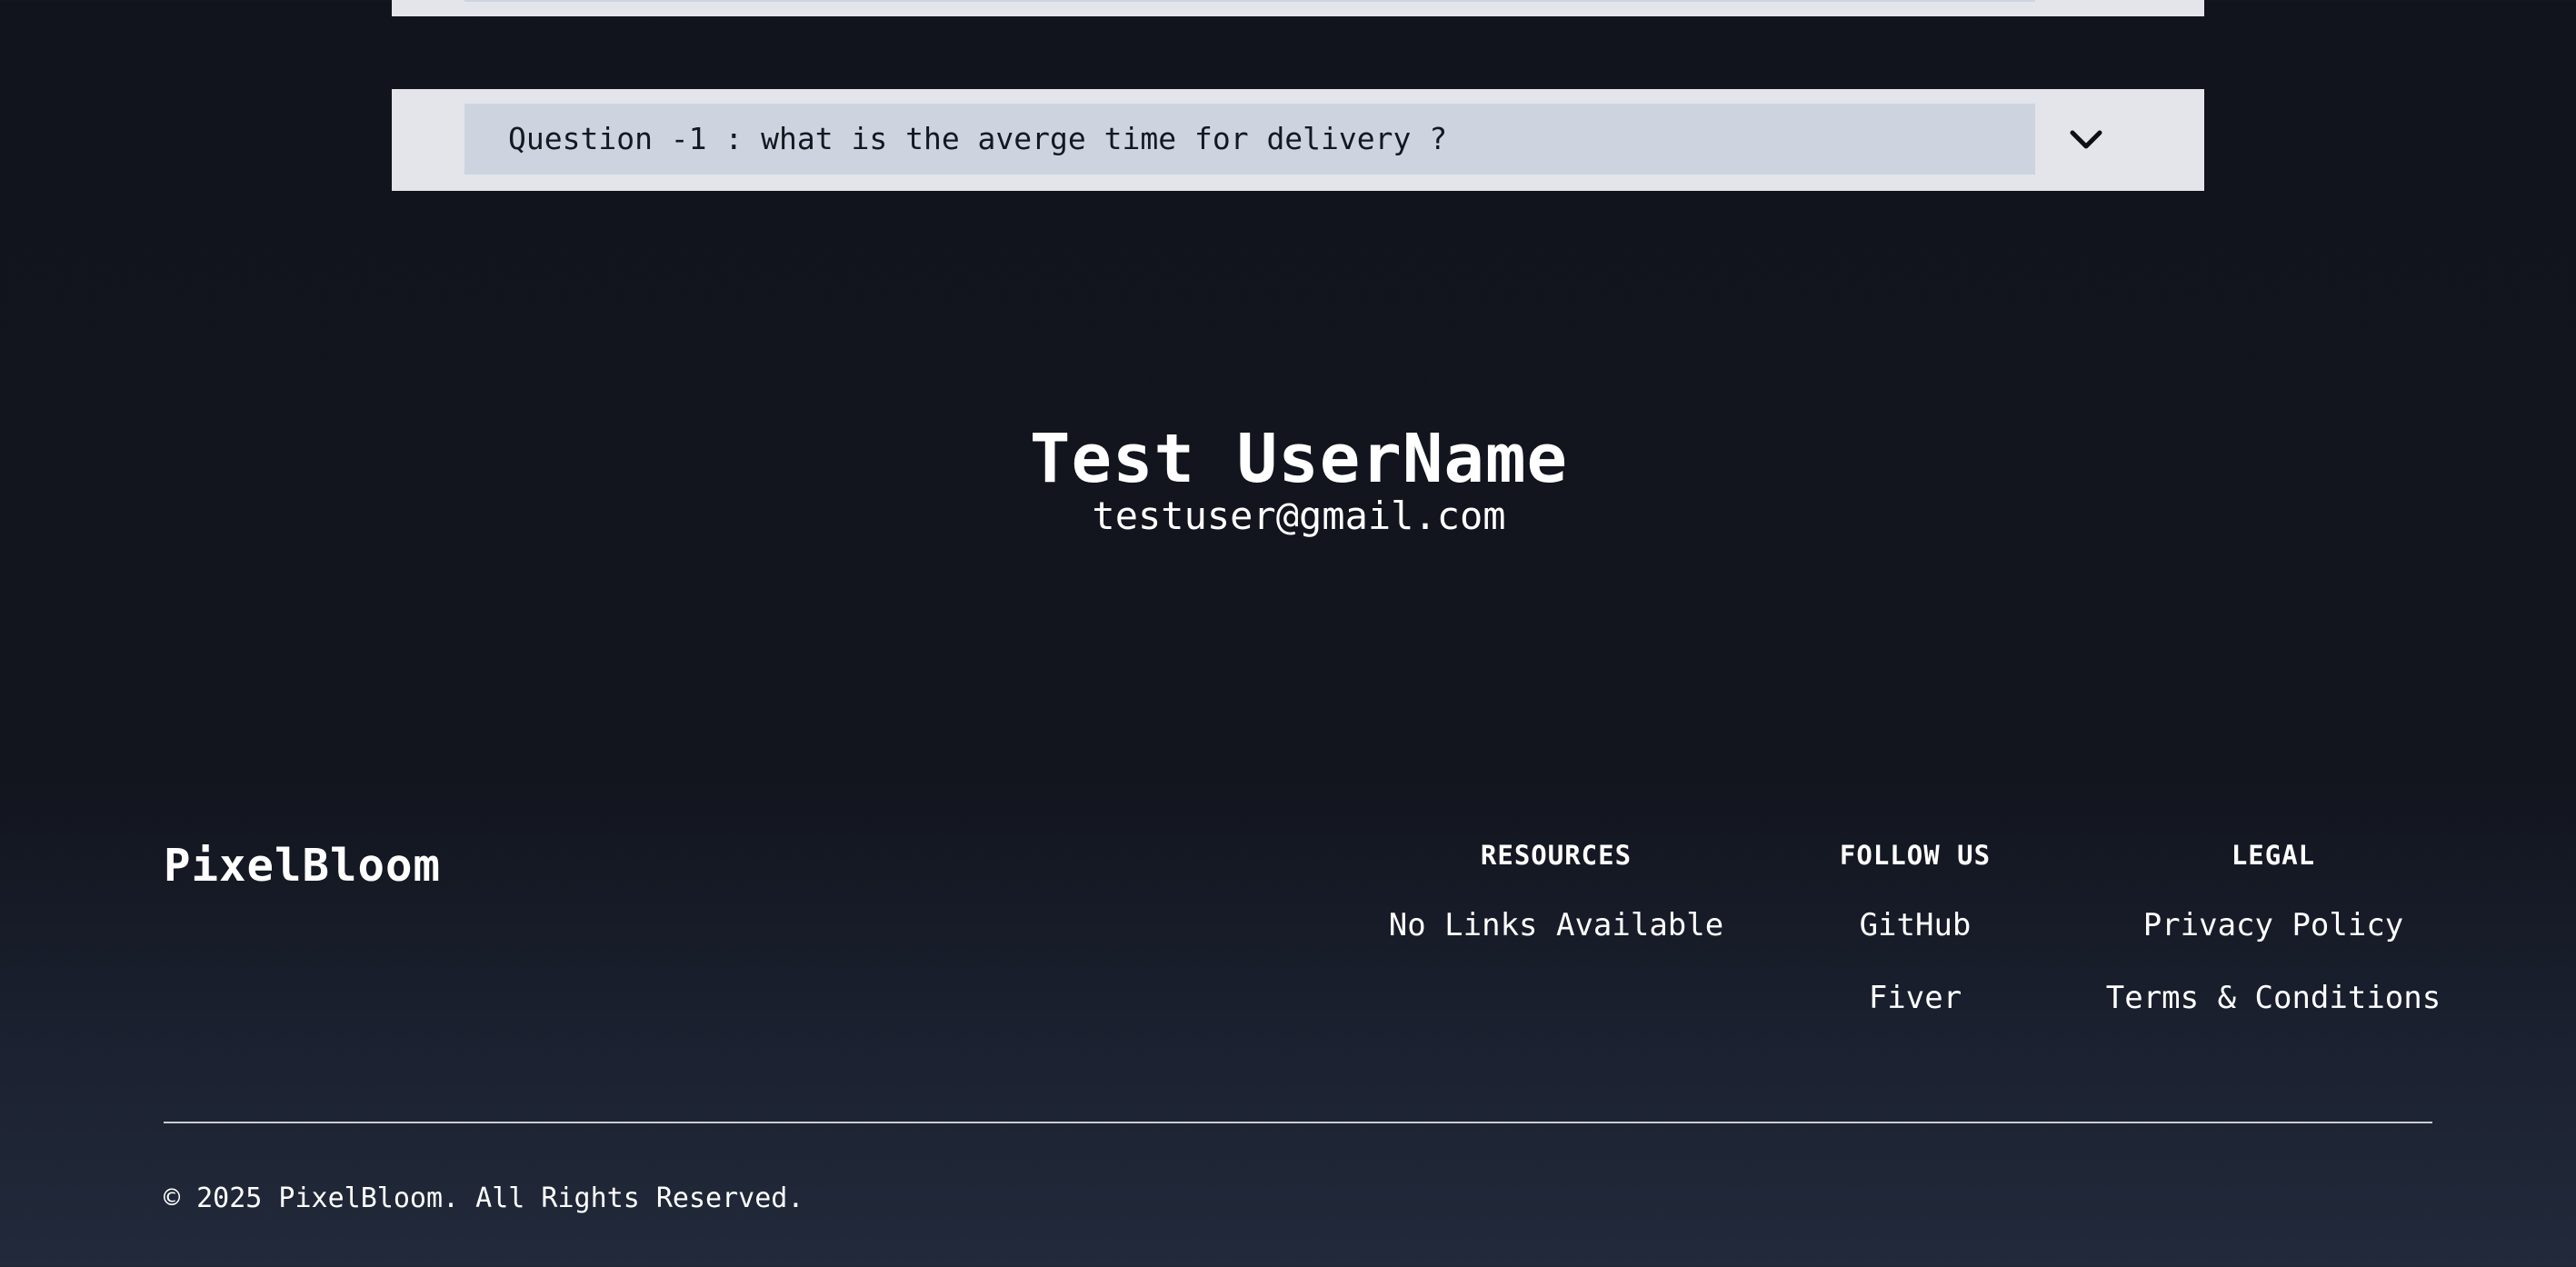  I want to click on faq-item-previous, so click(1298, 8).